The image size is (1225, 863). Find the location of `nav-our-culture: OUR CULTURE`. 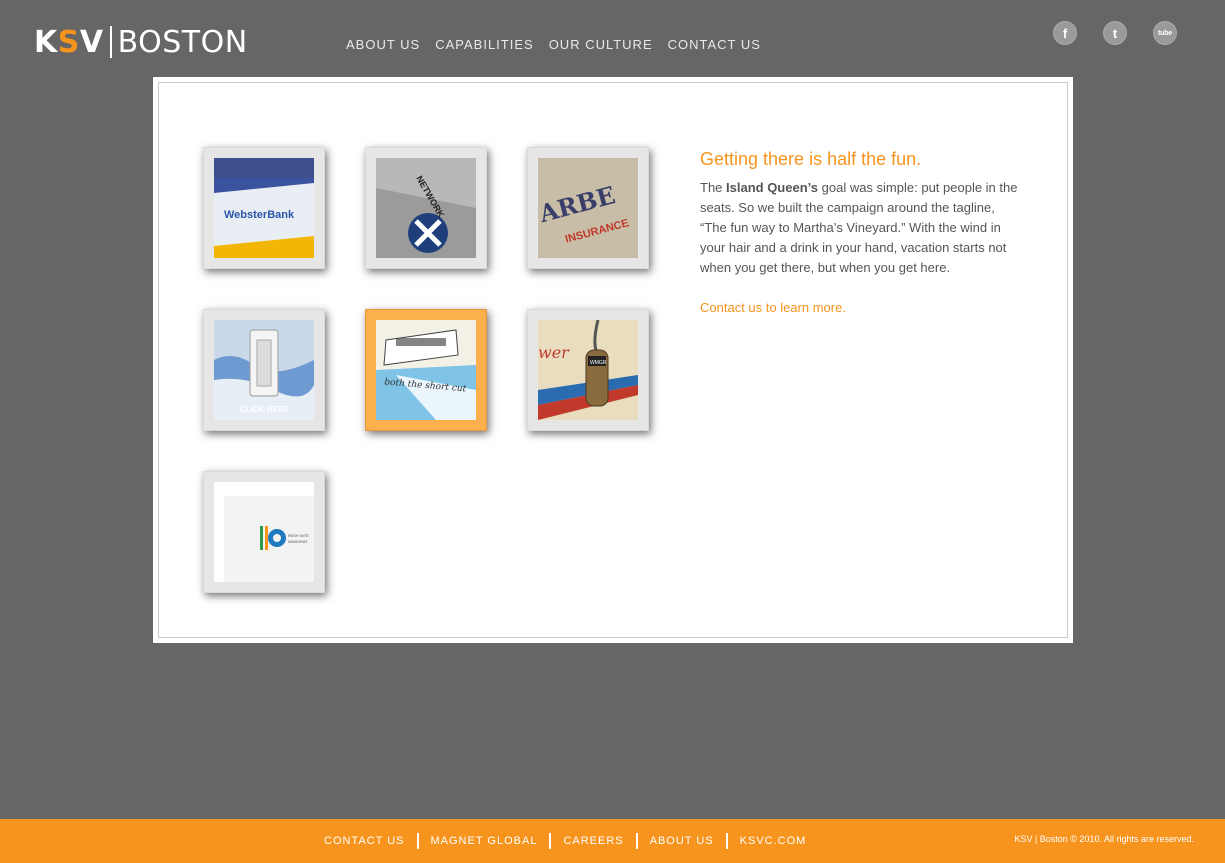

nav-our-culture: OUR CULTURE is located at coordinates (601, 44).